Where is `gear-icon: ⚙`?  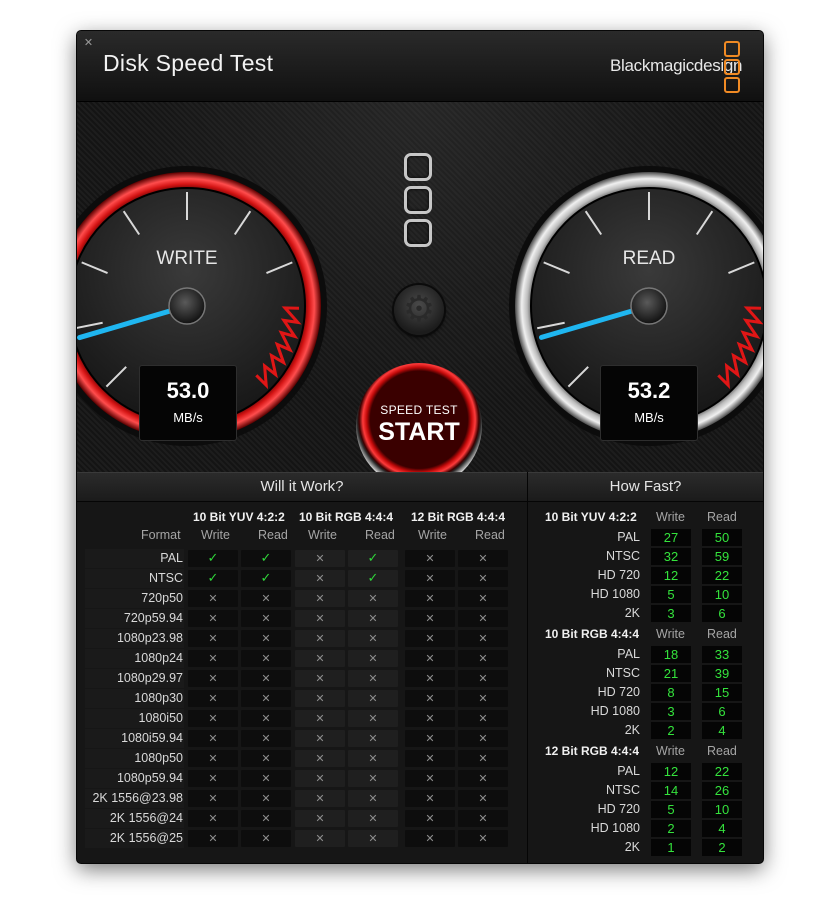 gear-icon: ⚙ is located at coordinates (419, 310).